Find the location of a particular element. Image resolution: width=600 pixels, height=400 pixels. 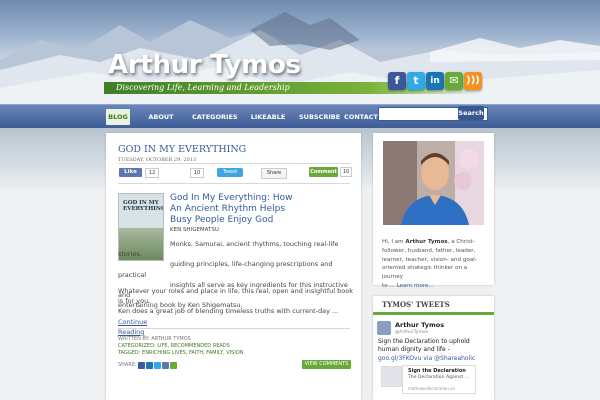

comment-button: Comment is located at coordinates (323, 172).